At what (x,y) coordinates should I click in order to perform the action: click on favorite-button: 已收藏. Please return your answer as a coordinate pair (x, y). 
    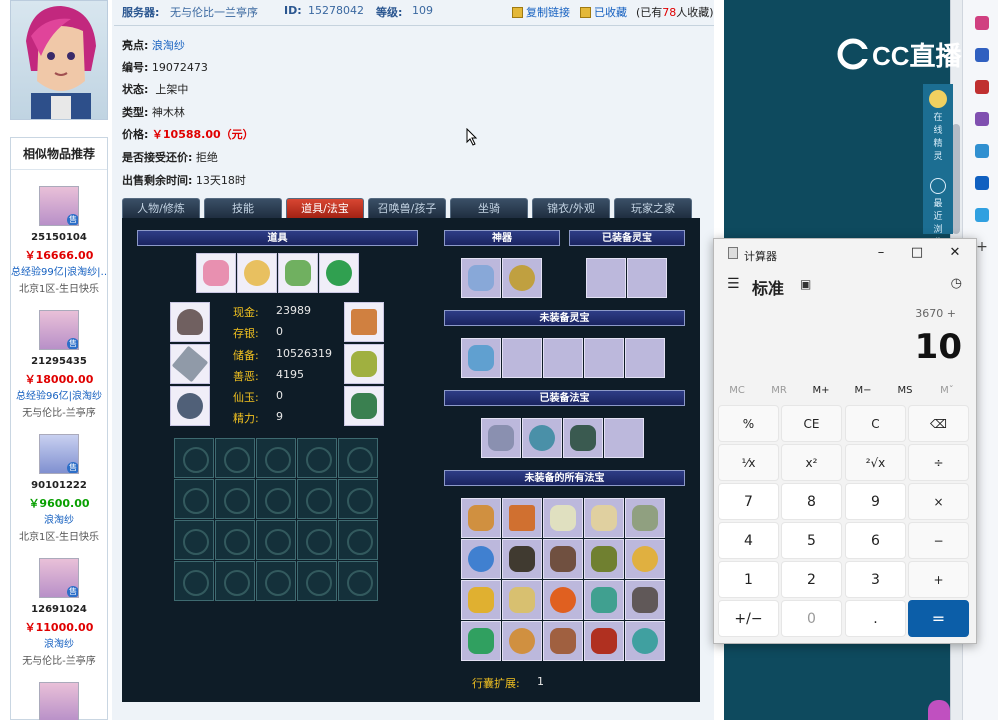
    Looking at the image, I should click on (603, 12).